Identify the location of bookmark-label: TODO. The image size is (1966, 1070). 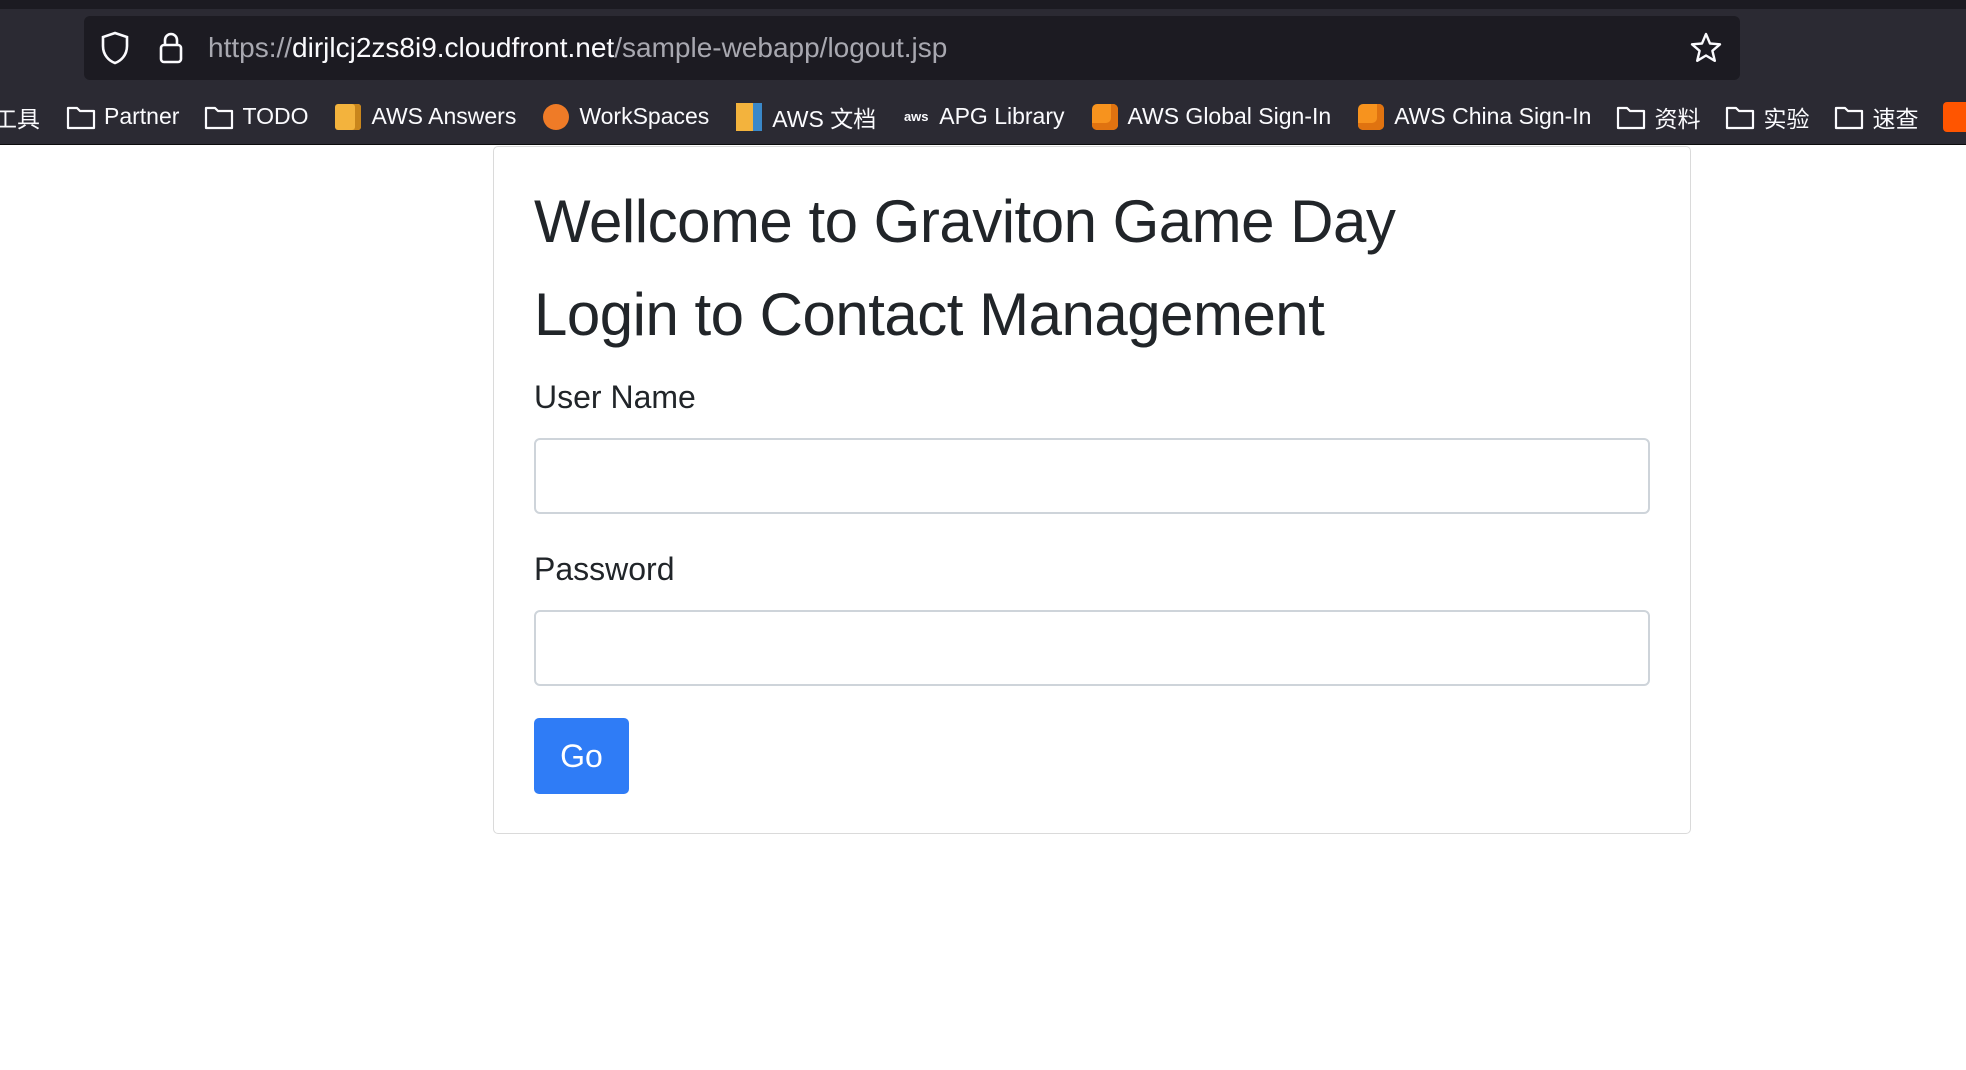
(275, 116).